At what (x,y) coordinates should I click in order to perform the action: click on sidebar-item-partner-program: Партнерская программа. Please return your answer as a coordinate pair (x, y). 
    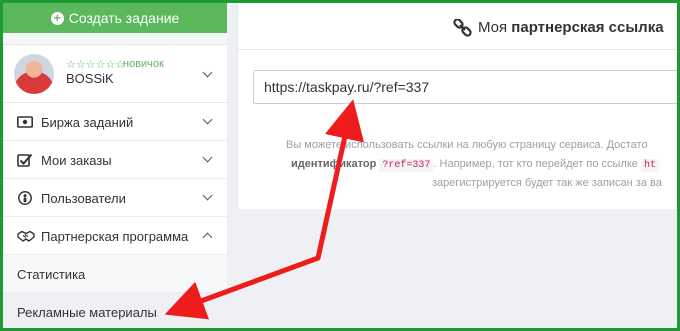
    Looking at the image, I should click on (115, 236).